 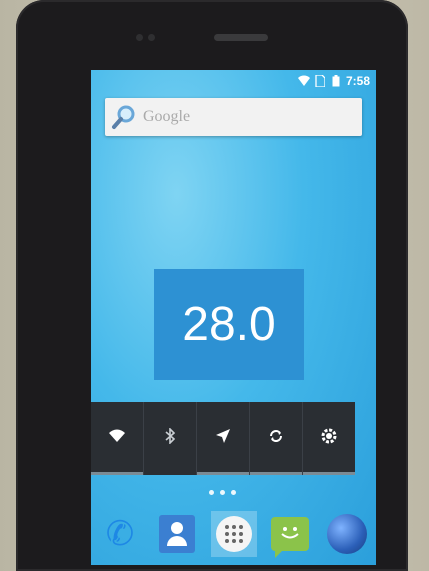 I want to click on bluetooth-icon, so click(x=170, y=438).